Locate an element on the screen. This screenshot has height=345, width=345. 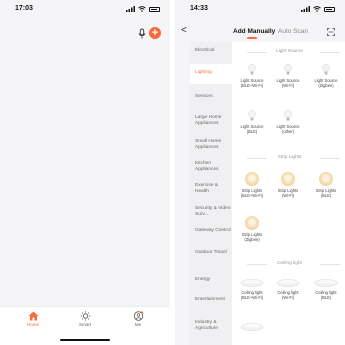
section-header-ceiling-light: Ceiling light is located at coordinates (289, 264).